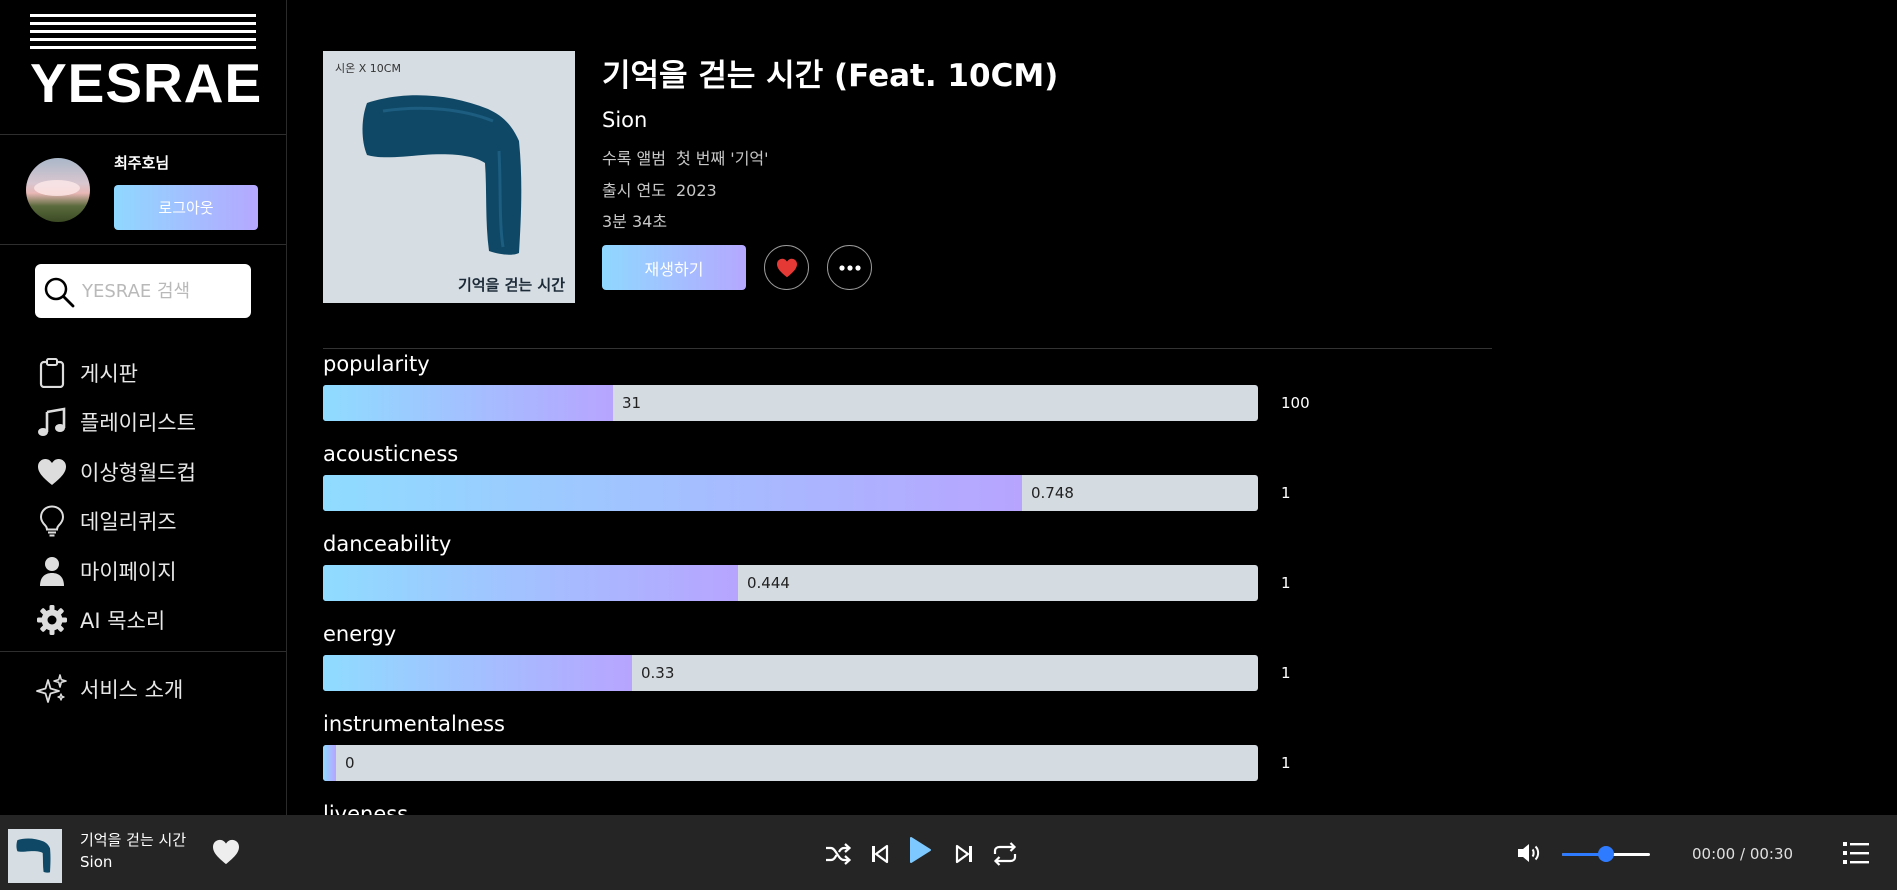 The width and height of the screenshot is (1897, 890). Describe the element at coordinates (624, 120) in the screenshot. I see `song-artist: Sion` at that location.